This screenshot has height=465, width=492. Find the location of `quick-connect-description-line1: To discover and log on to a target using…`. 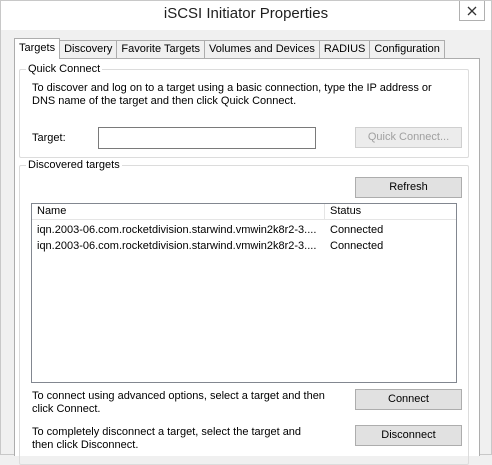

quick-connect-description-line1: To discover and log on to a target using… is located at coordinates (232, 88).